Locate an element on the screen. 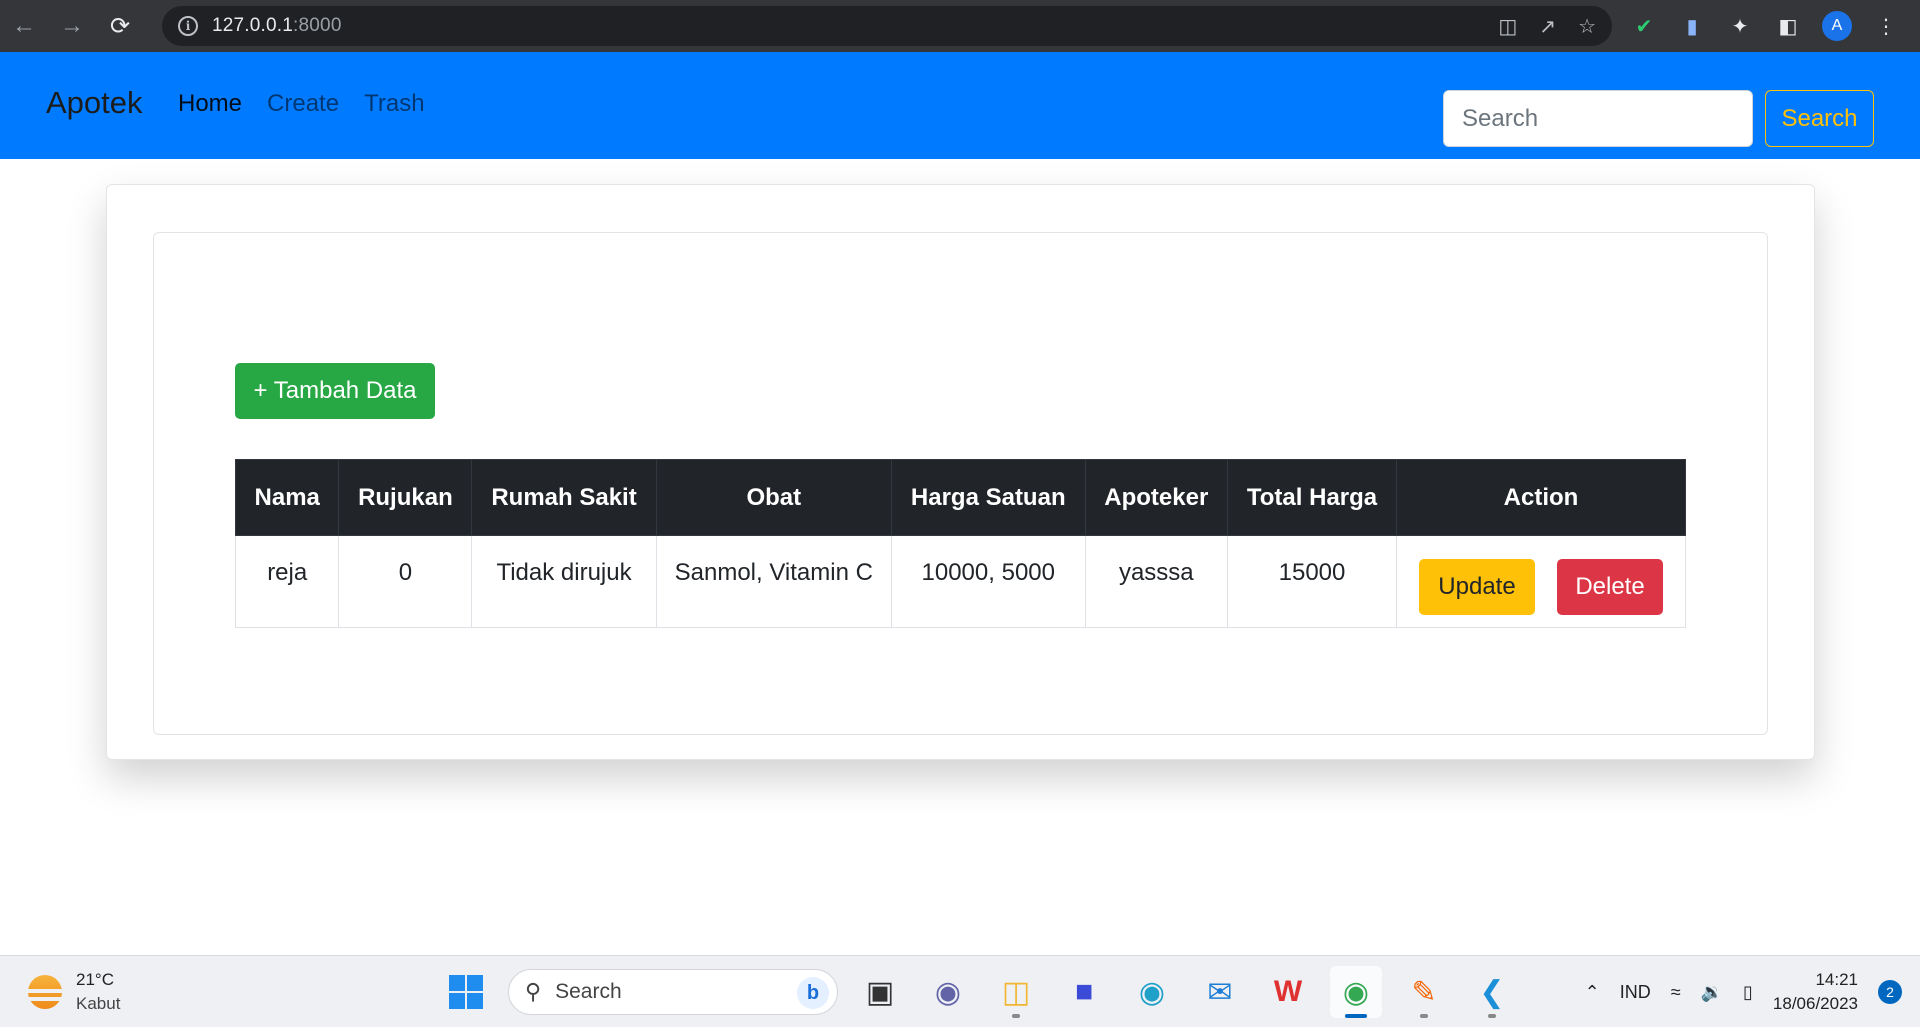  taskbar-search: ⚲ Search b is located at coordinates (673, 992).